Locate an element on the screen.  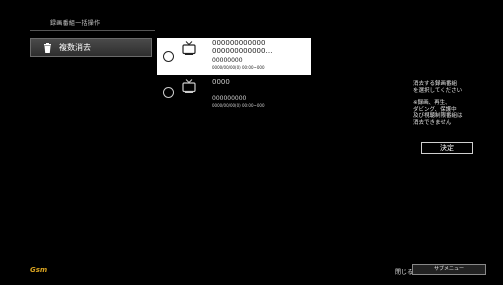
help-text: を選択してください is located at coordinates (438, 90).